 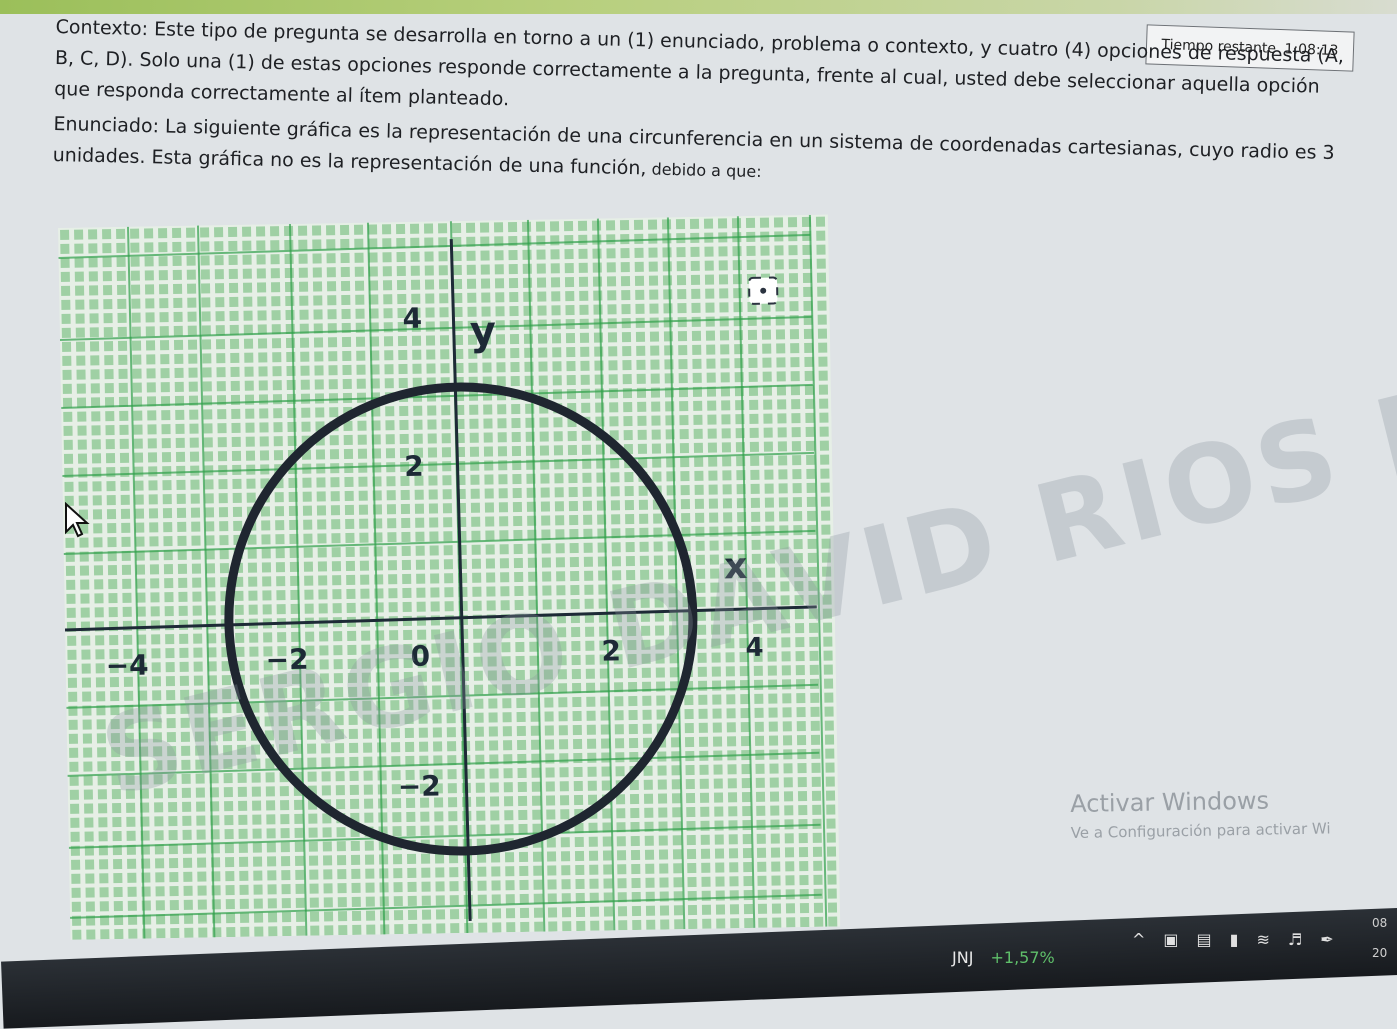 What do you see at coordinates (1380, 923) in the screenshot?
I see `clock-time: 08` at bounding box center [1380, 923].